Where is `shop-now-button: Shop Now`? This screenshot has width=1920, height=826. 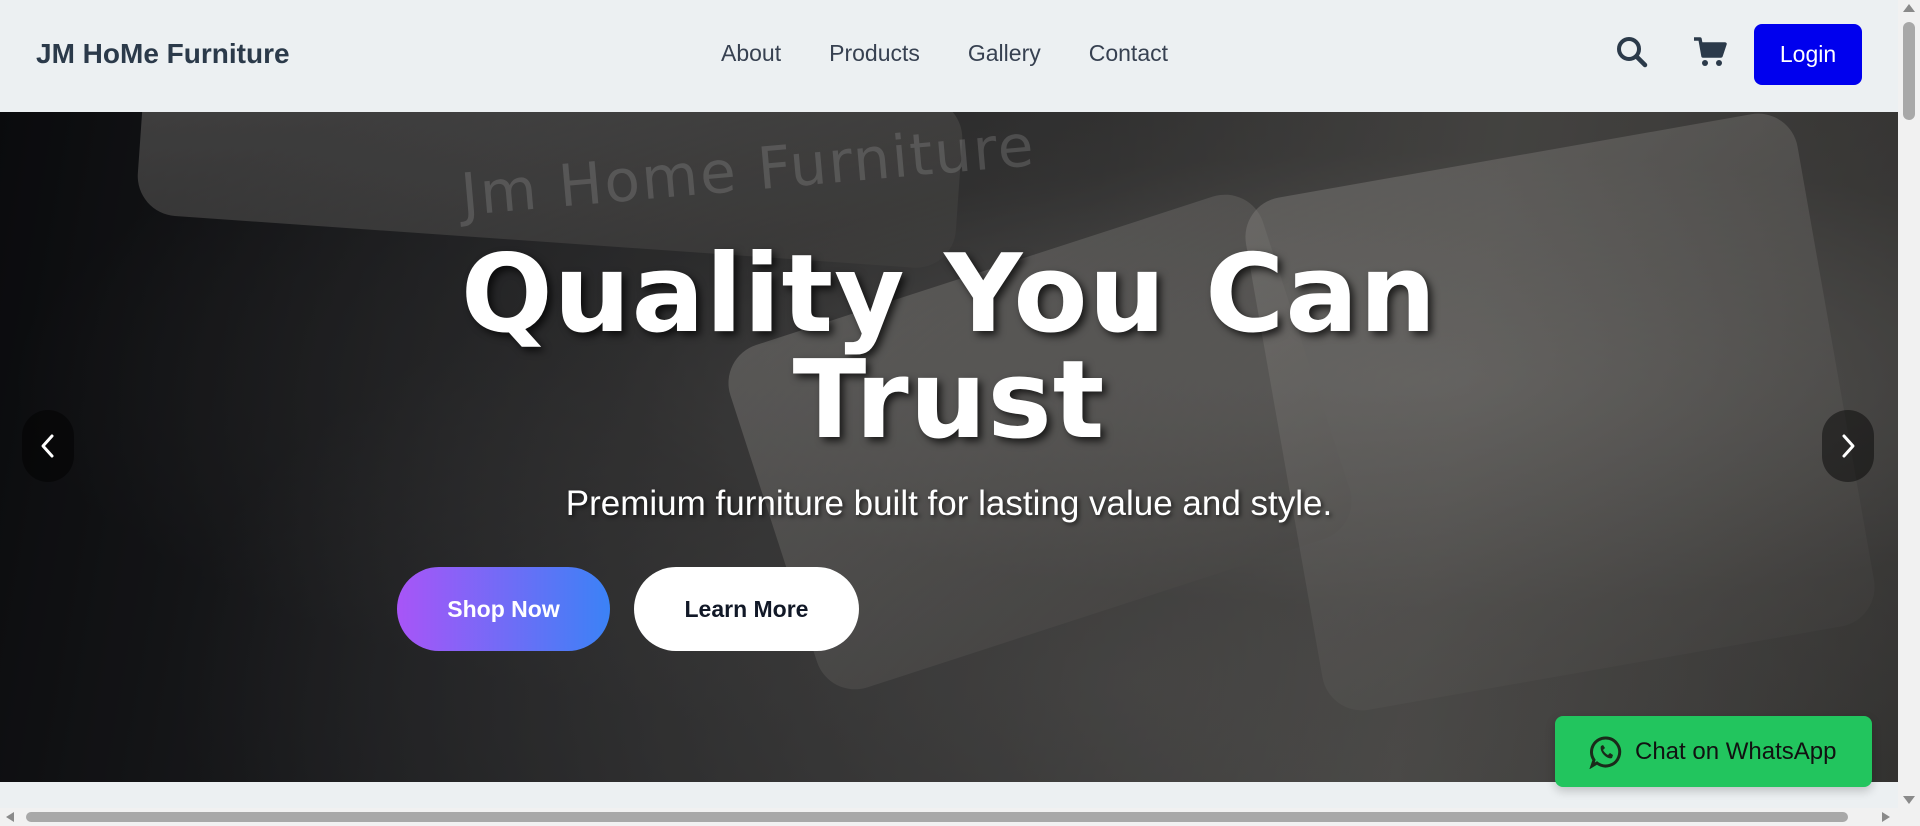
shop-now-button: Shop Now is located at coordinates (503, 609).